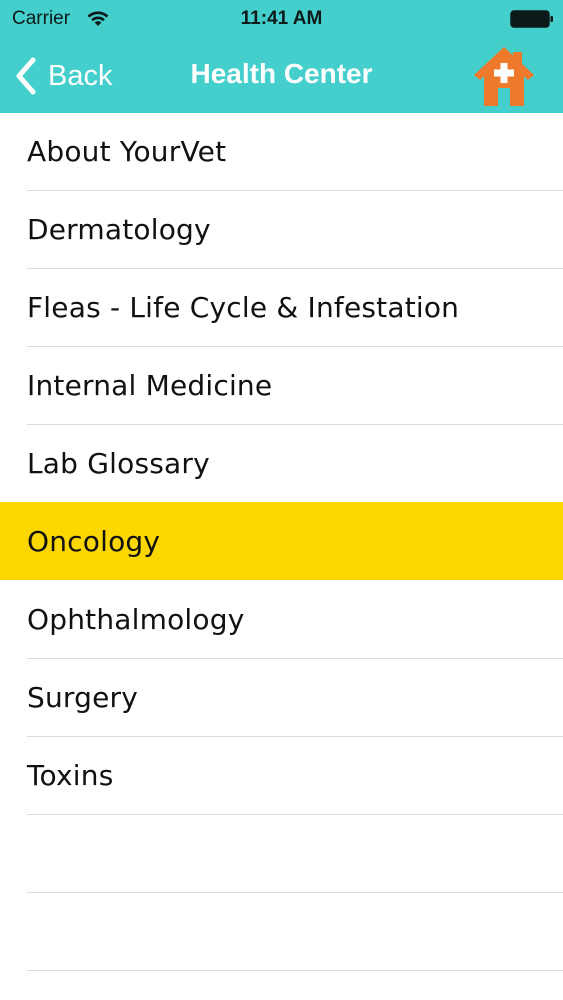 The width and height of the screenshot is (563, 1000). I want to click on list-item-lab-glossary: Lab Glossary, so click(281, 463).